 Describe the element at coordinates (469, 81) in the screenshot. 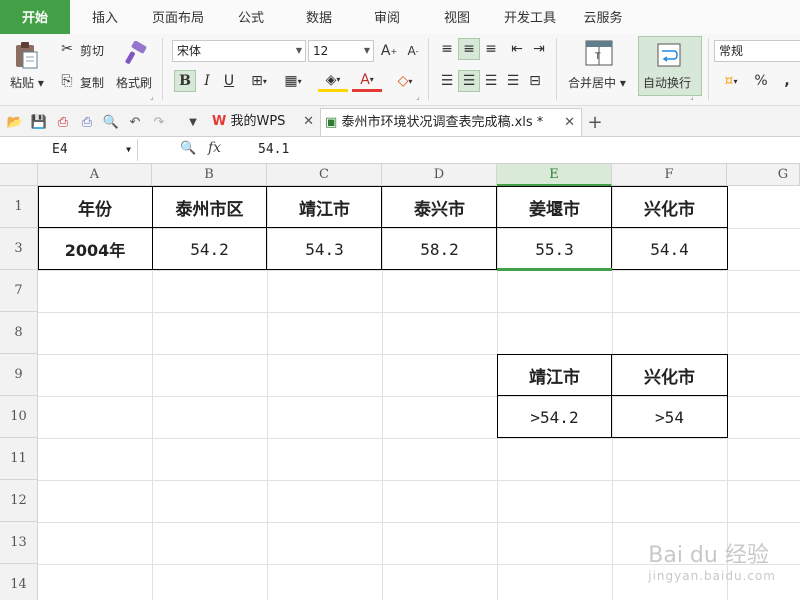

I see `align-center-icon: ☰` at that location.